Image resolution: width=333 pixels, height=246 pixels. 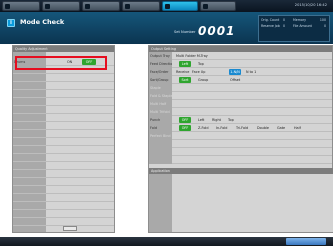 What do you see at coordinates (201, 120) in the screenshot?
I see `punch-left-option: Left` at bounding box center [201, 120].